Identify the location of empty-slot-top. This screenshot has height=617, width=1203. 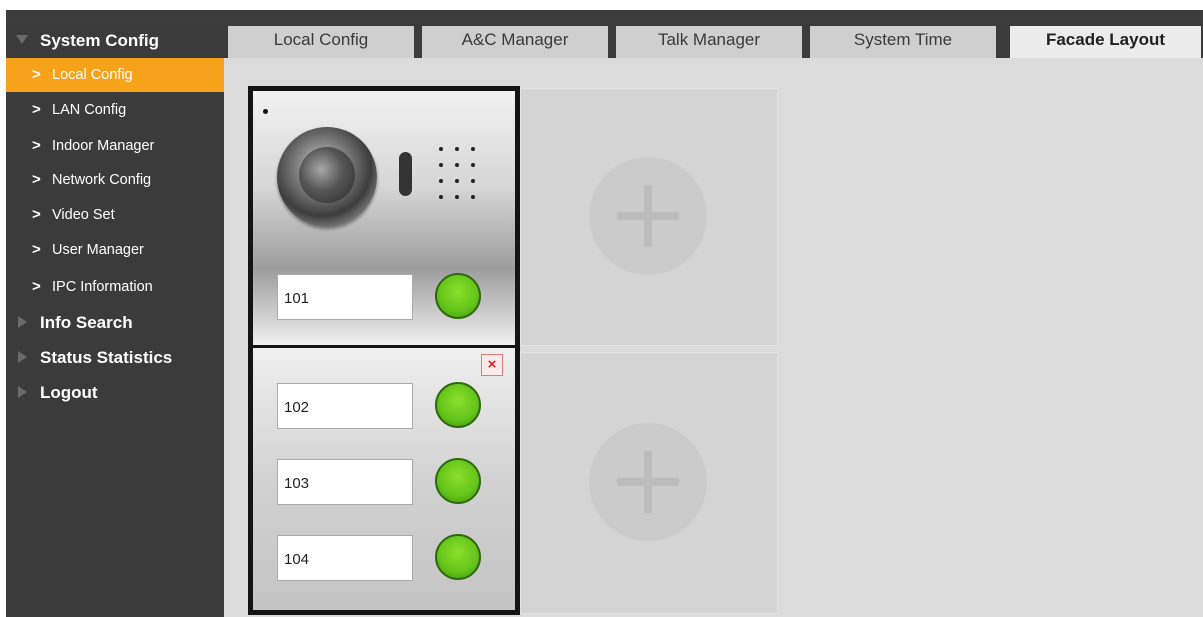
(649, 217).